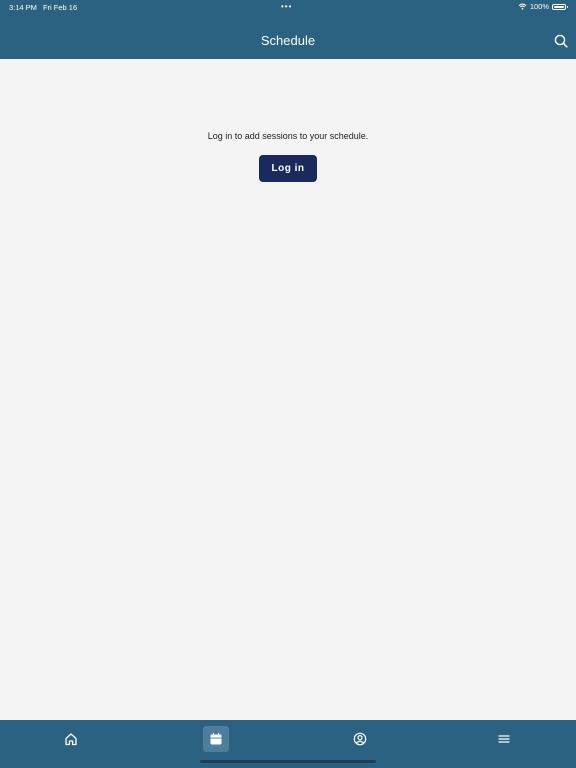 This screenshot has height=768, width=576. Describe the element at coordinates (288, 29) in the screenshot. I see `top-bar: 3:14 PM Fri Feb 16 ••• 100% Schedule` at that location.